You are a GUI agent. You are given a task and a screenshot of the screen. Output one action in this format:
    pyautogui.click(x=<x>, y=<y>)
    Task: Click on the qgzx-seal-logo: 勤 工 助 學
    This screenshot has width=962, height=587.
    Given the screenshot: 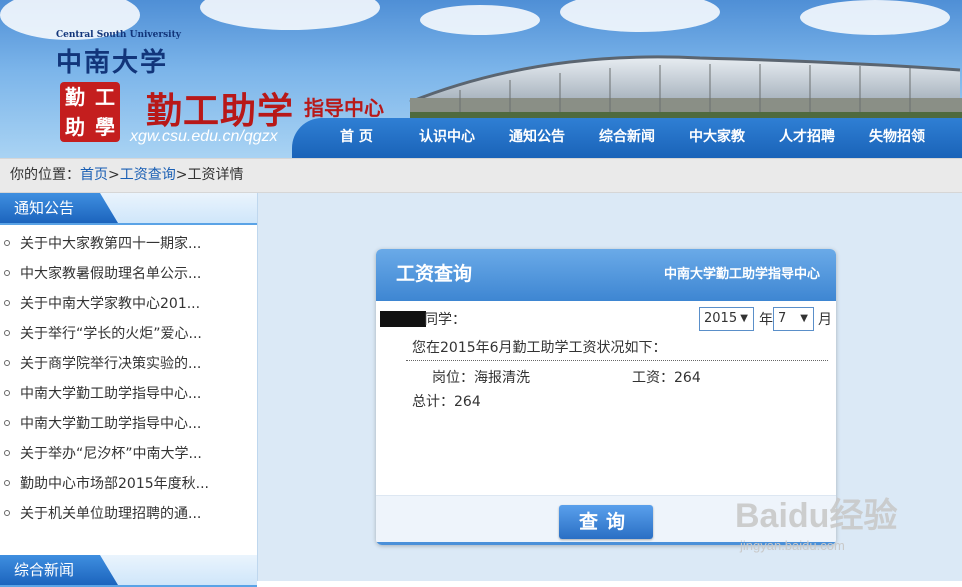 What is the action you would take?
    pyautogui.click(x=90, y=112)
    